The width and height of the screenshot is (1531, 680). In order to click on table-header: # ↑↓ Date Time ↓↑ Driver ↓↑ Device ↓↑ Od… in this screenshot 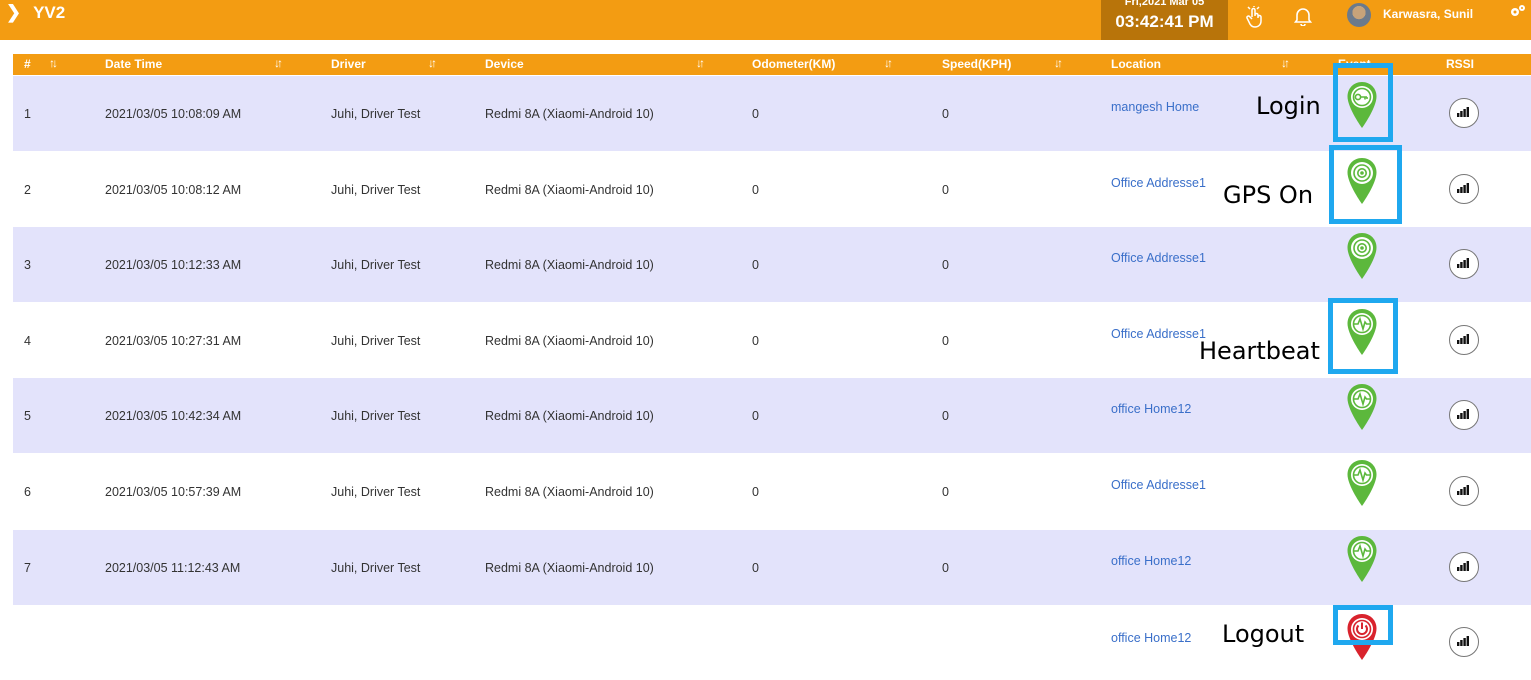, I will do `click(772, 64)`.